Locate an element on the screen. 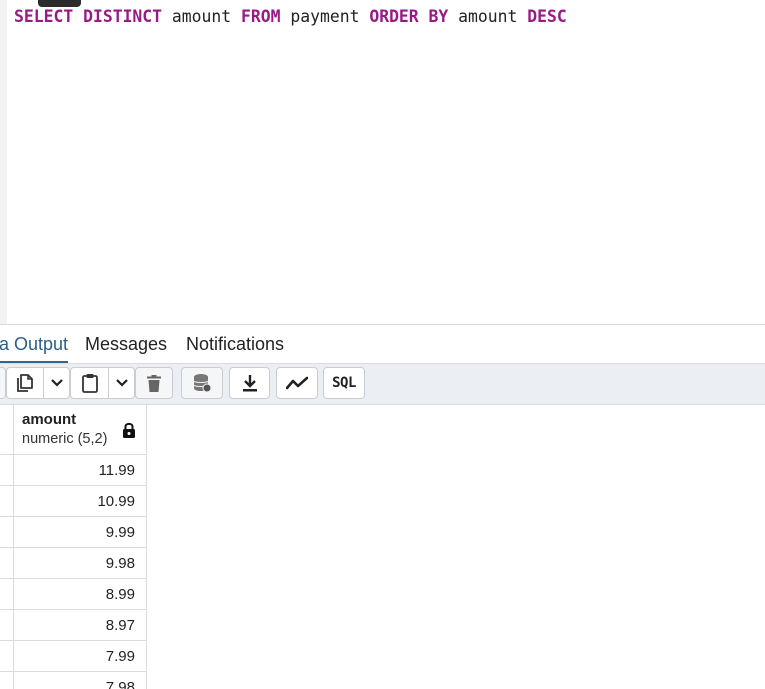 This screenshot has height=689, width=765. tab-messages: Messages is located at coordinates (126, 344).